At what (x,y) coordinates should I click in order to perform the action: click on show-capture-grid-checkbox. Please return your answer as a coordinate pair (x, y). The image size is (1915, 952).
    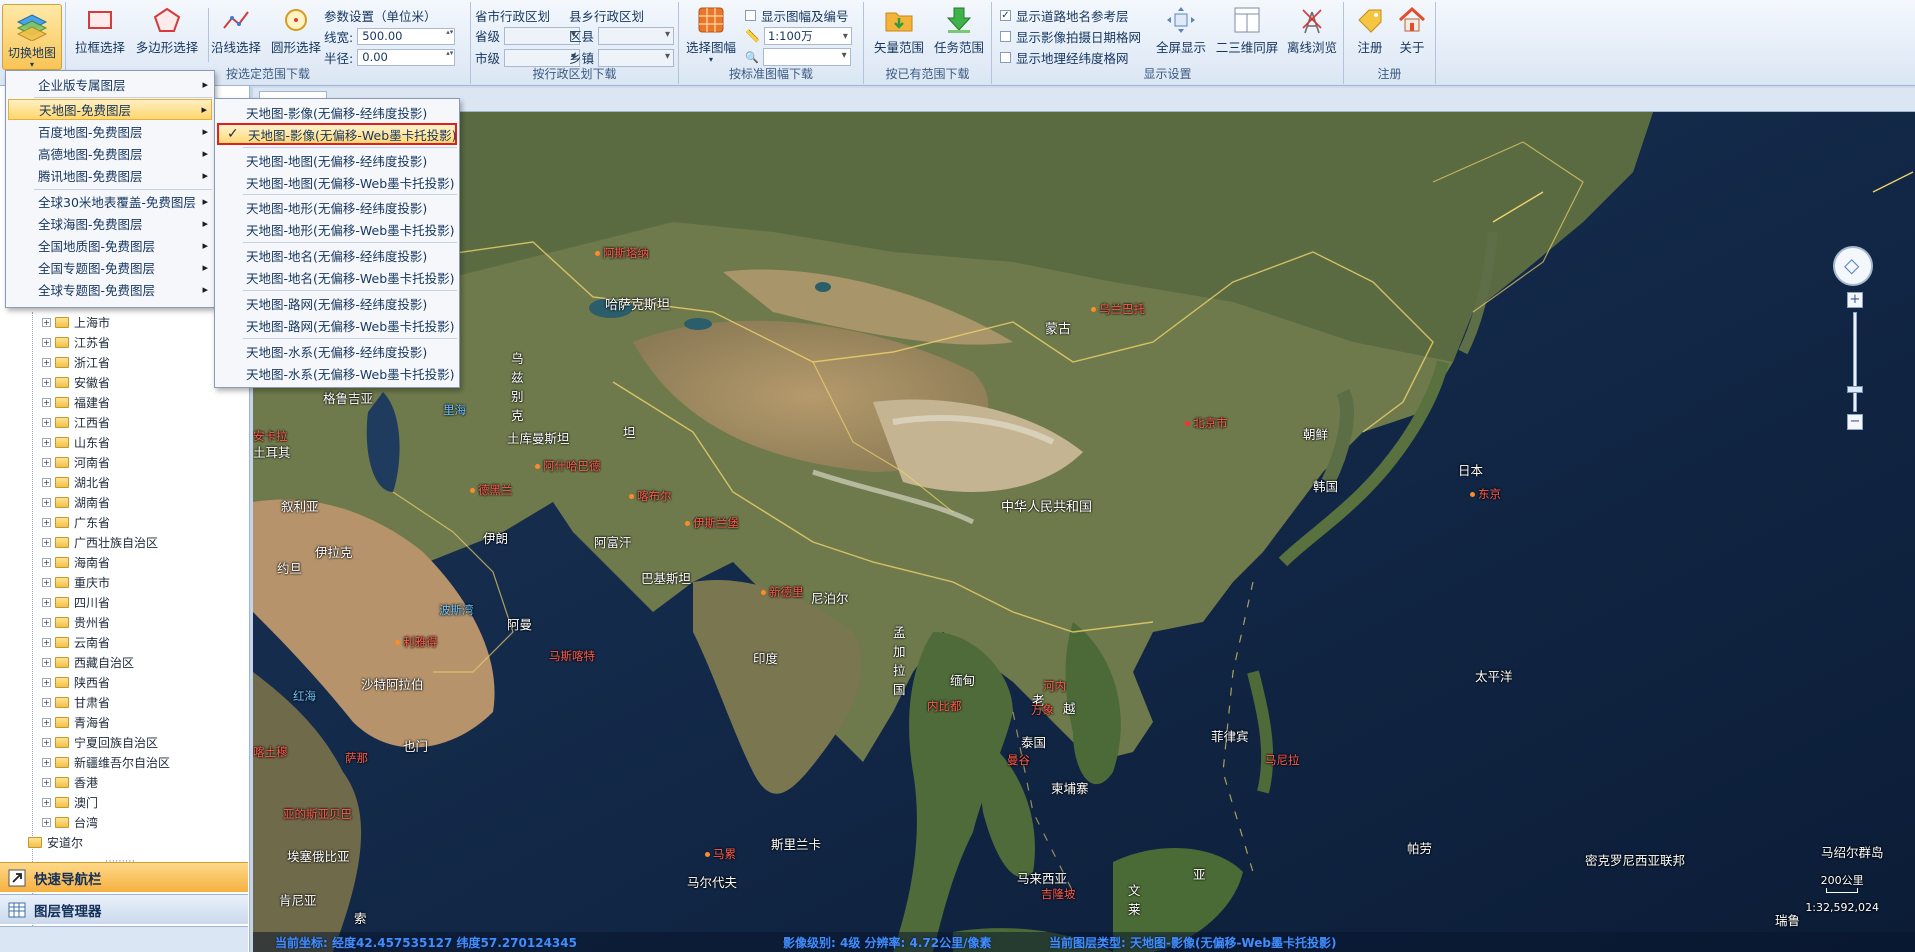
    Looking at the image, I should click on (1005, 36).